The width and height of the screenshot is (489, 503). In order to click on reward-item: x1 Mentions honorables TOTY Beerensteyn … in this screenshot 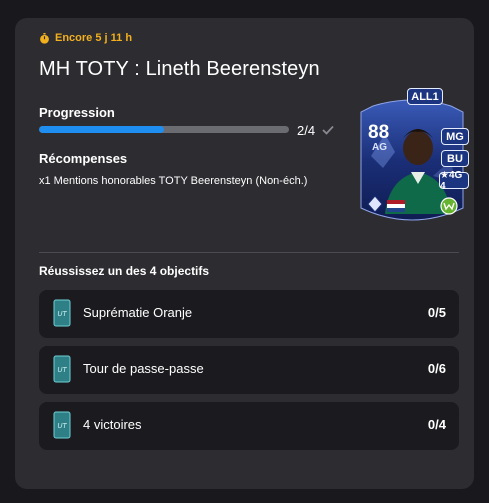, I will do `click(173, 181)`.